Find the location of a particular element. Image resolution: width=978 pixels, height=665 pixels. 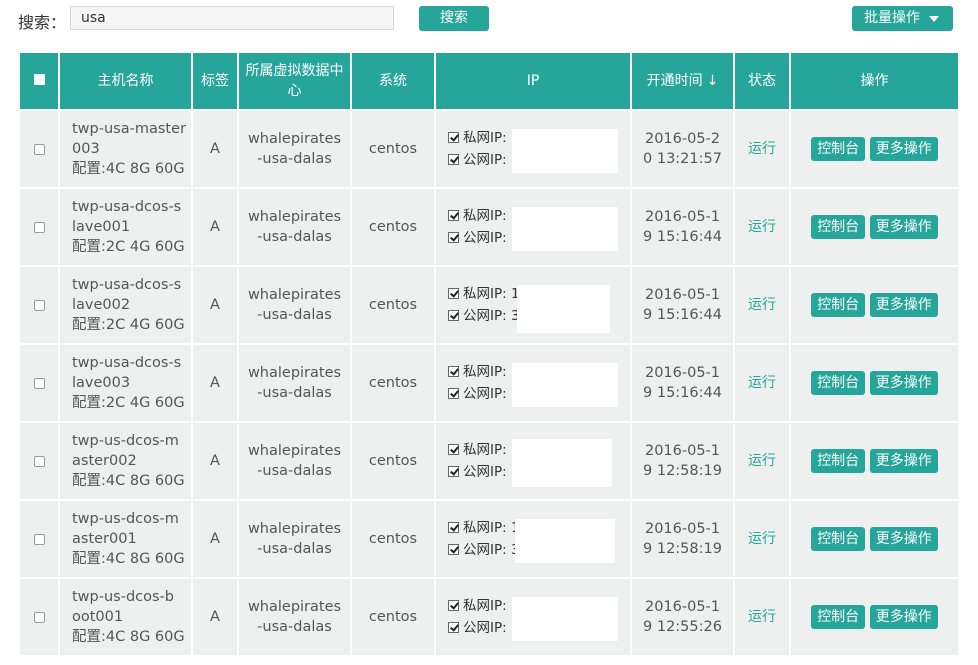

search-button: 搜索 is located at coordinates (454, 18).